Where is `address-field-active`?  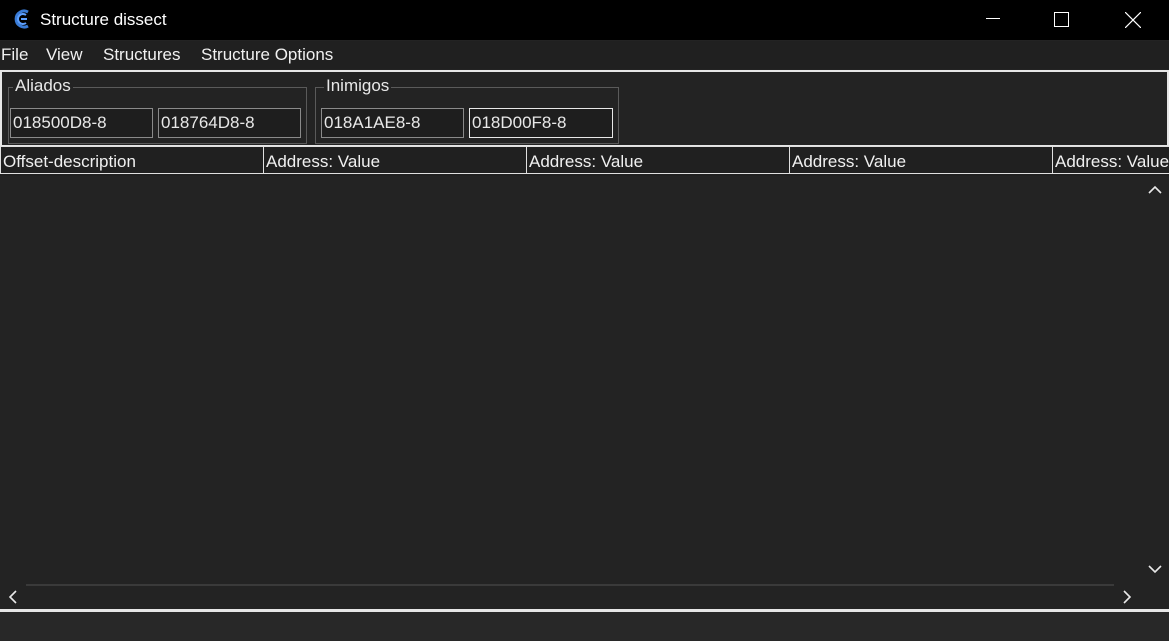
address-field-active is located at coordinates (541, 123).